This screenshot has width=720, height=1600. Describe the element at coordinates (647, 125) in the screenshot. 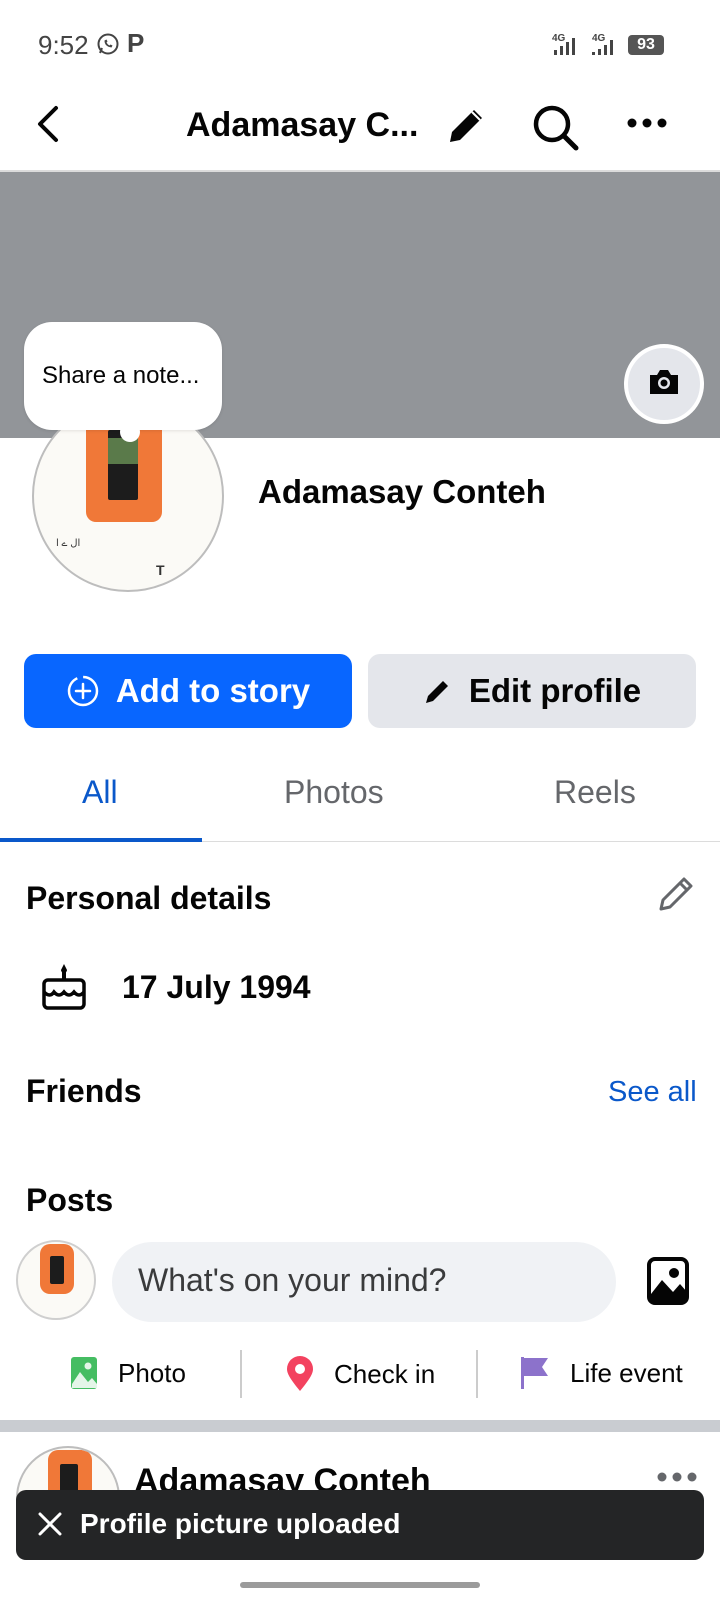

I see `more-options-icon` at that location.